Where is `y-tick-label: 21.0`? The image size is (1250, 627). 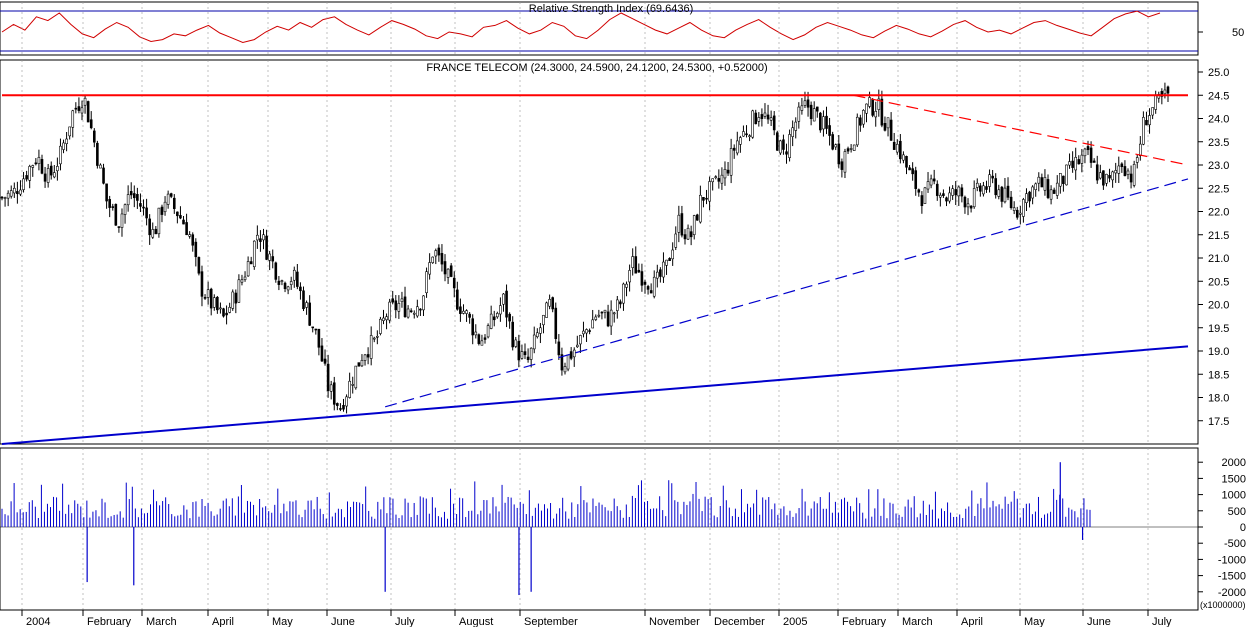 y-tick-label: 21.0 is located at coordinates (1218, 259).